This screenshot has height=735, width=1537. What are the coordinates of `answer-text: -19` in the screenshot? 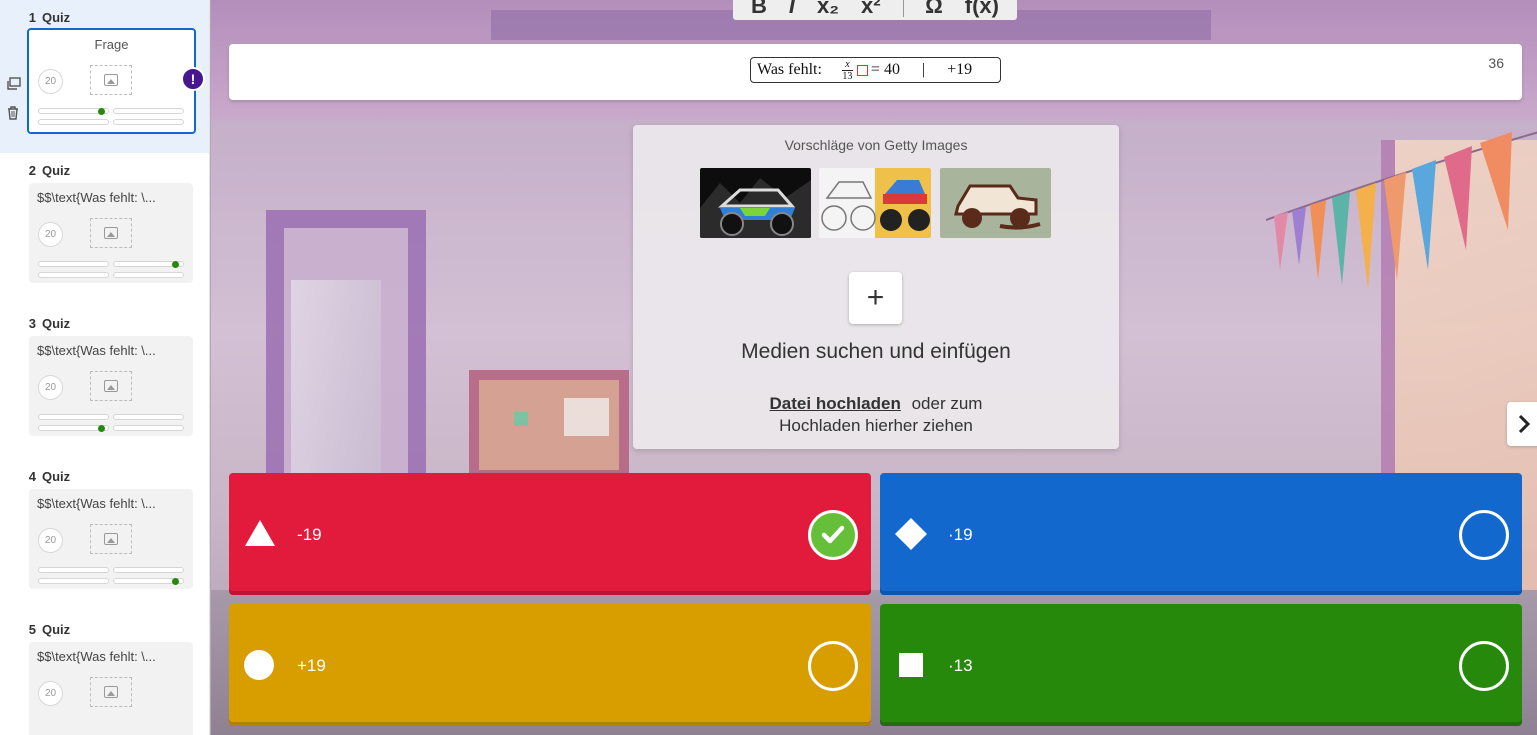 It's located at (309, 535).